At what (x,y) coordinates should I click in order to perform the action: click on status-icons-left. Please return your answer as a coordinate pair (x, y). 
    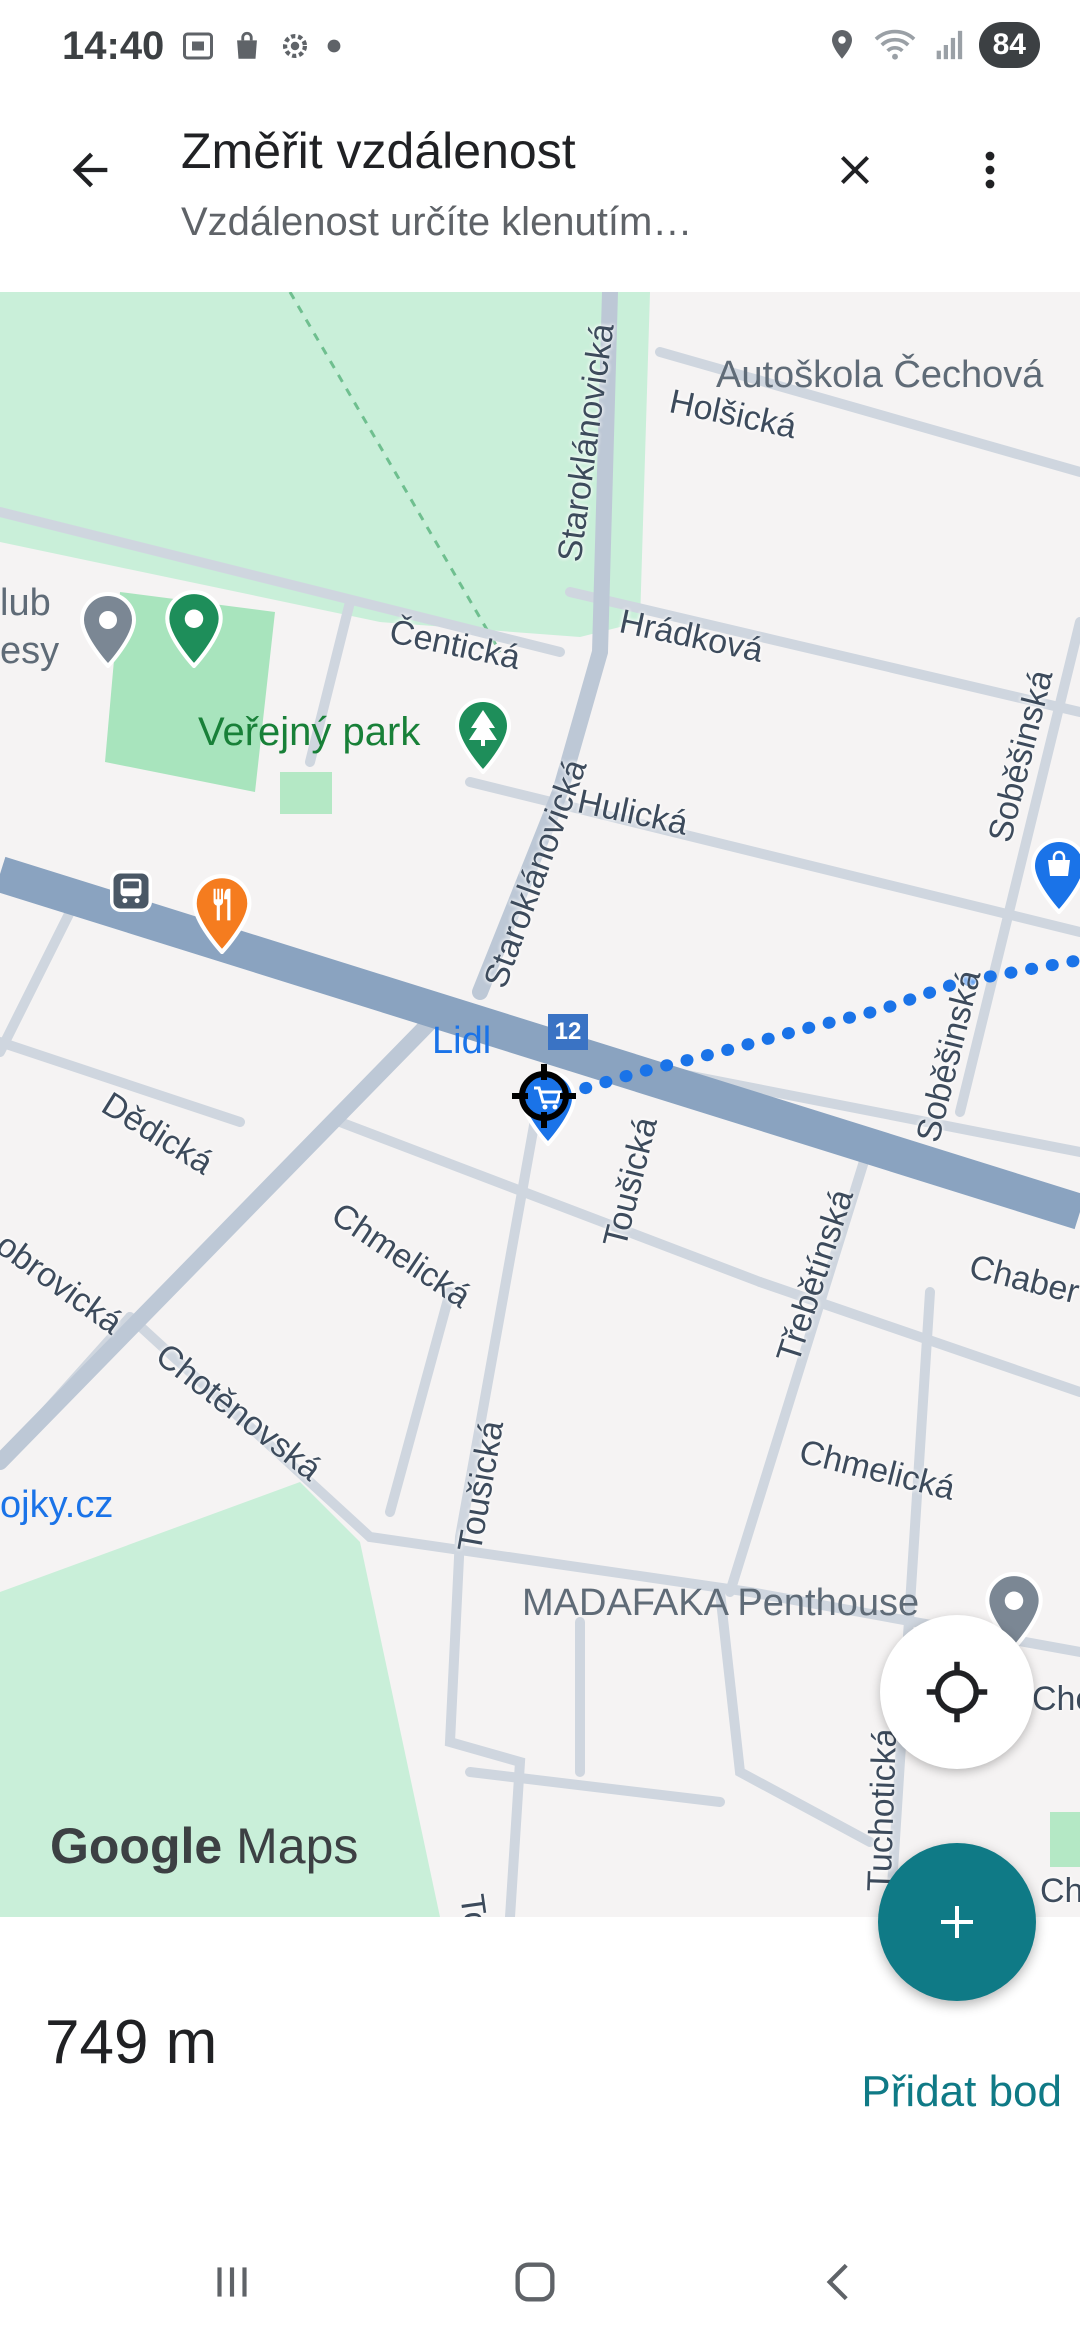
    Looking at the image, I should click on (261, 46).